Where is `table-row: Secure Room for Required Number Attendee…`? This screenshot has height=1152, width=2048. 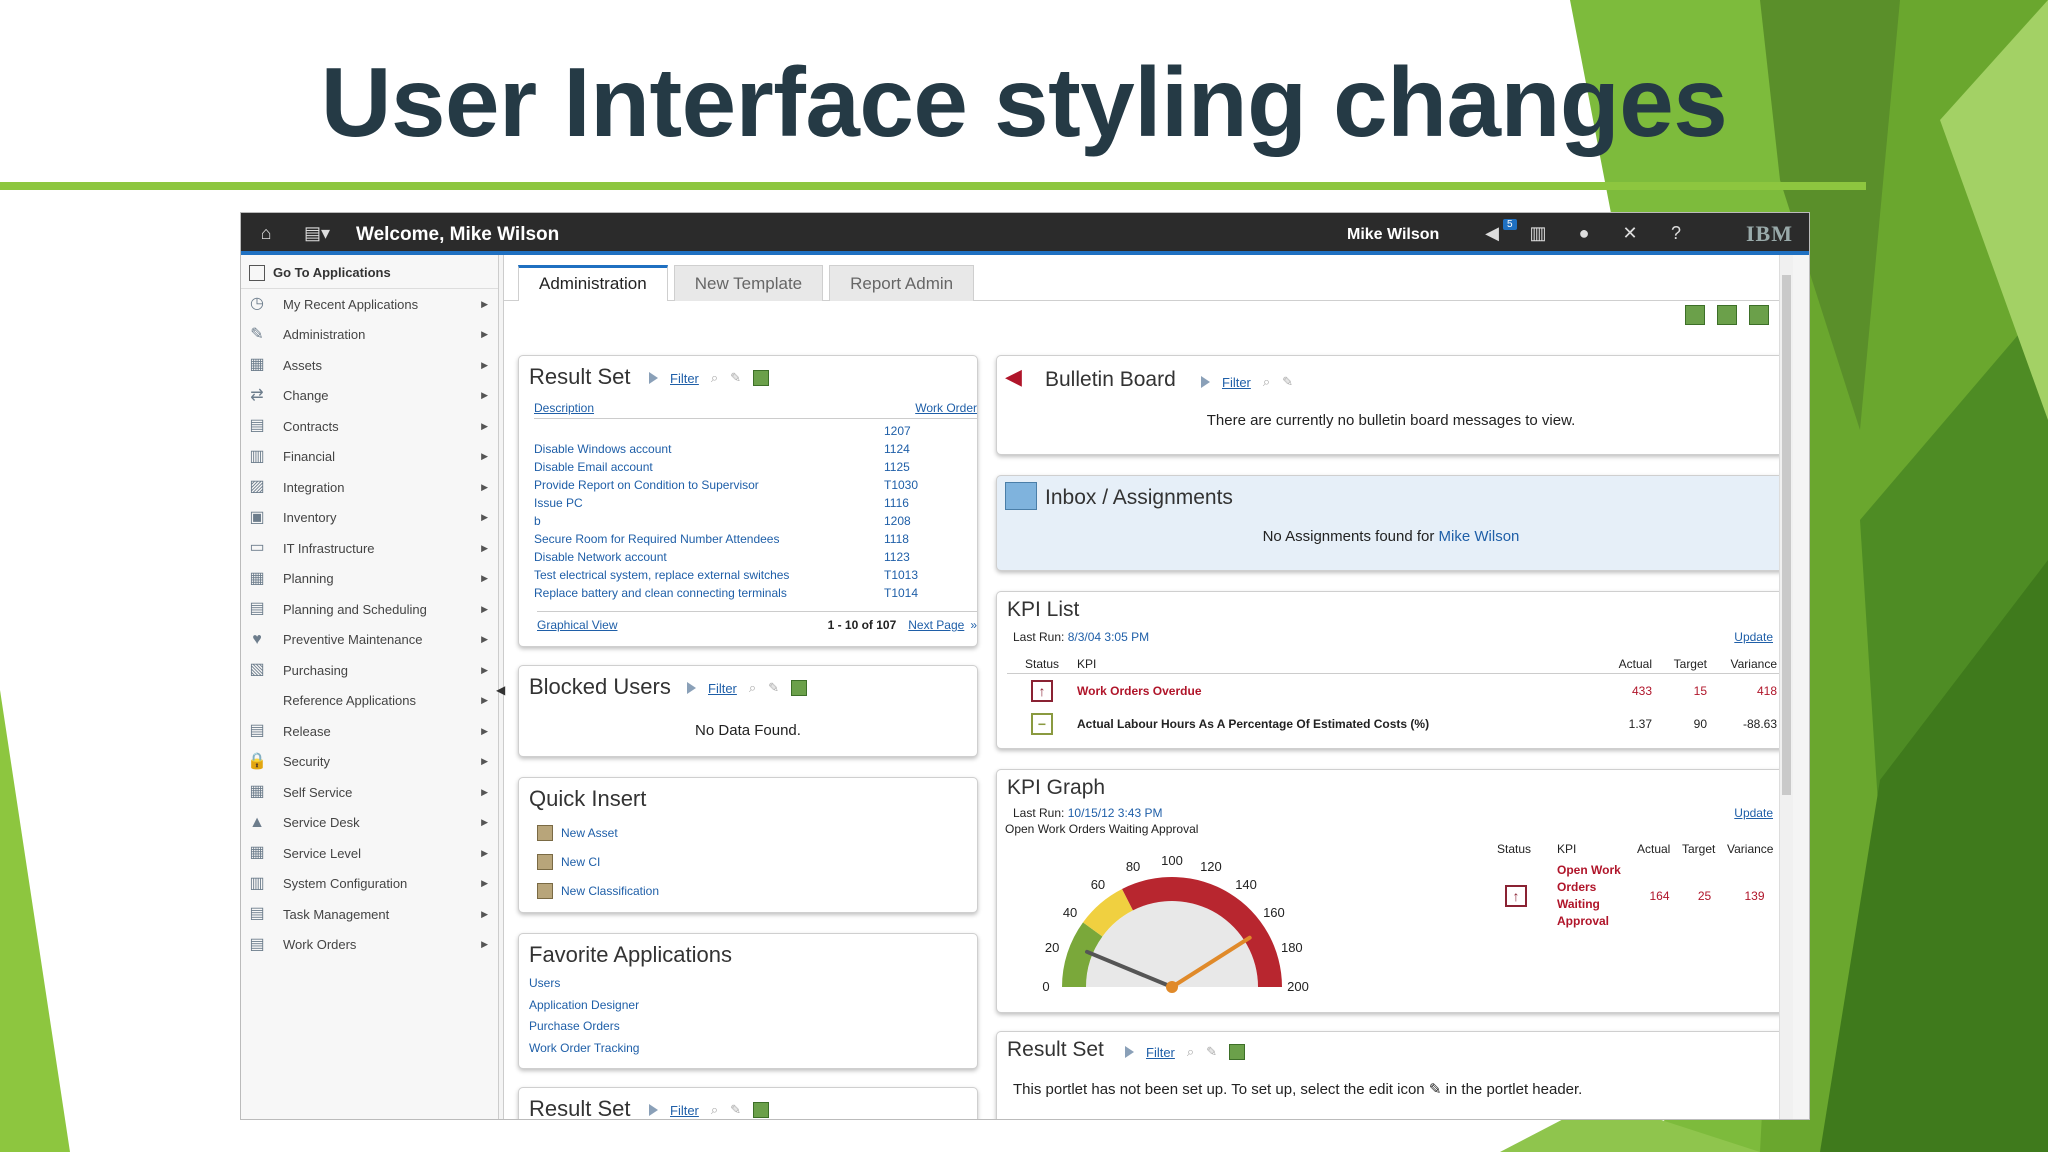
table-row: Secure Room for Required Number Attendee… is located at coordinates (755, 539).